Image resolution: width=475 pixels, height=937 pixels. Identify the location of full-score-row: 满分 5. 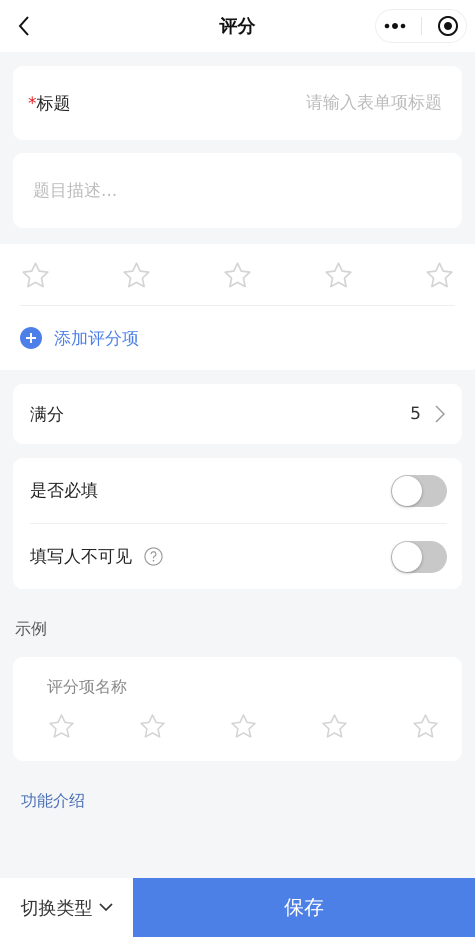
(237, 414).